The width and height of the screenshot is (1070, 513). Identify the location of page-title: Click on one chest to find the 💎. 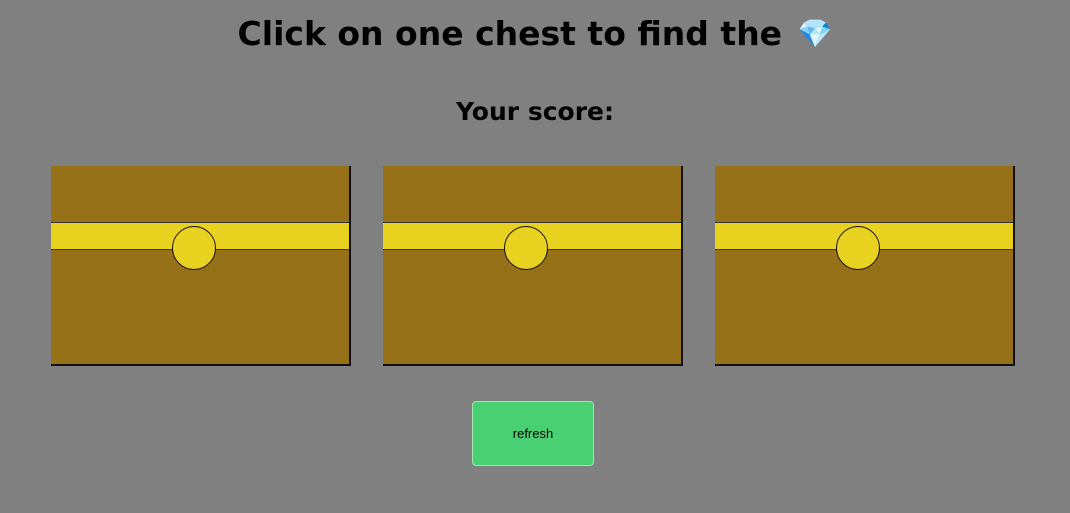
(535, 34).